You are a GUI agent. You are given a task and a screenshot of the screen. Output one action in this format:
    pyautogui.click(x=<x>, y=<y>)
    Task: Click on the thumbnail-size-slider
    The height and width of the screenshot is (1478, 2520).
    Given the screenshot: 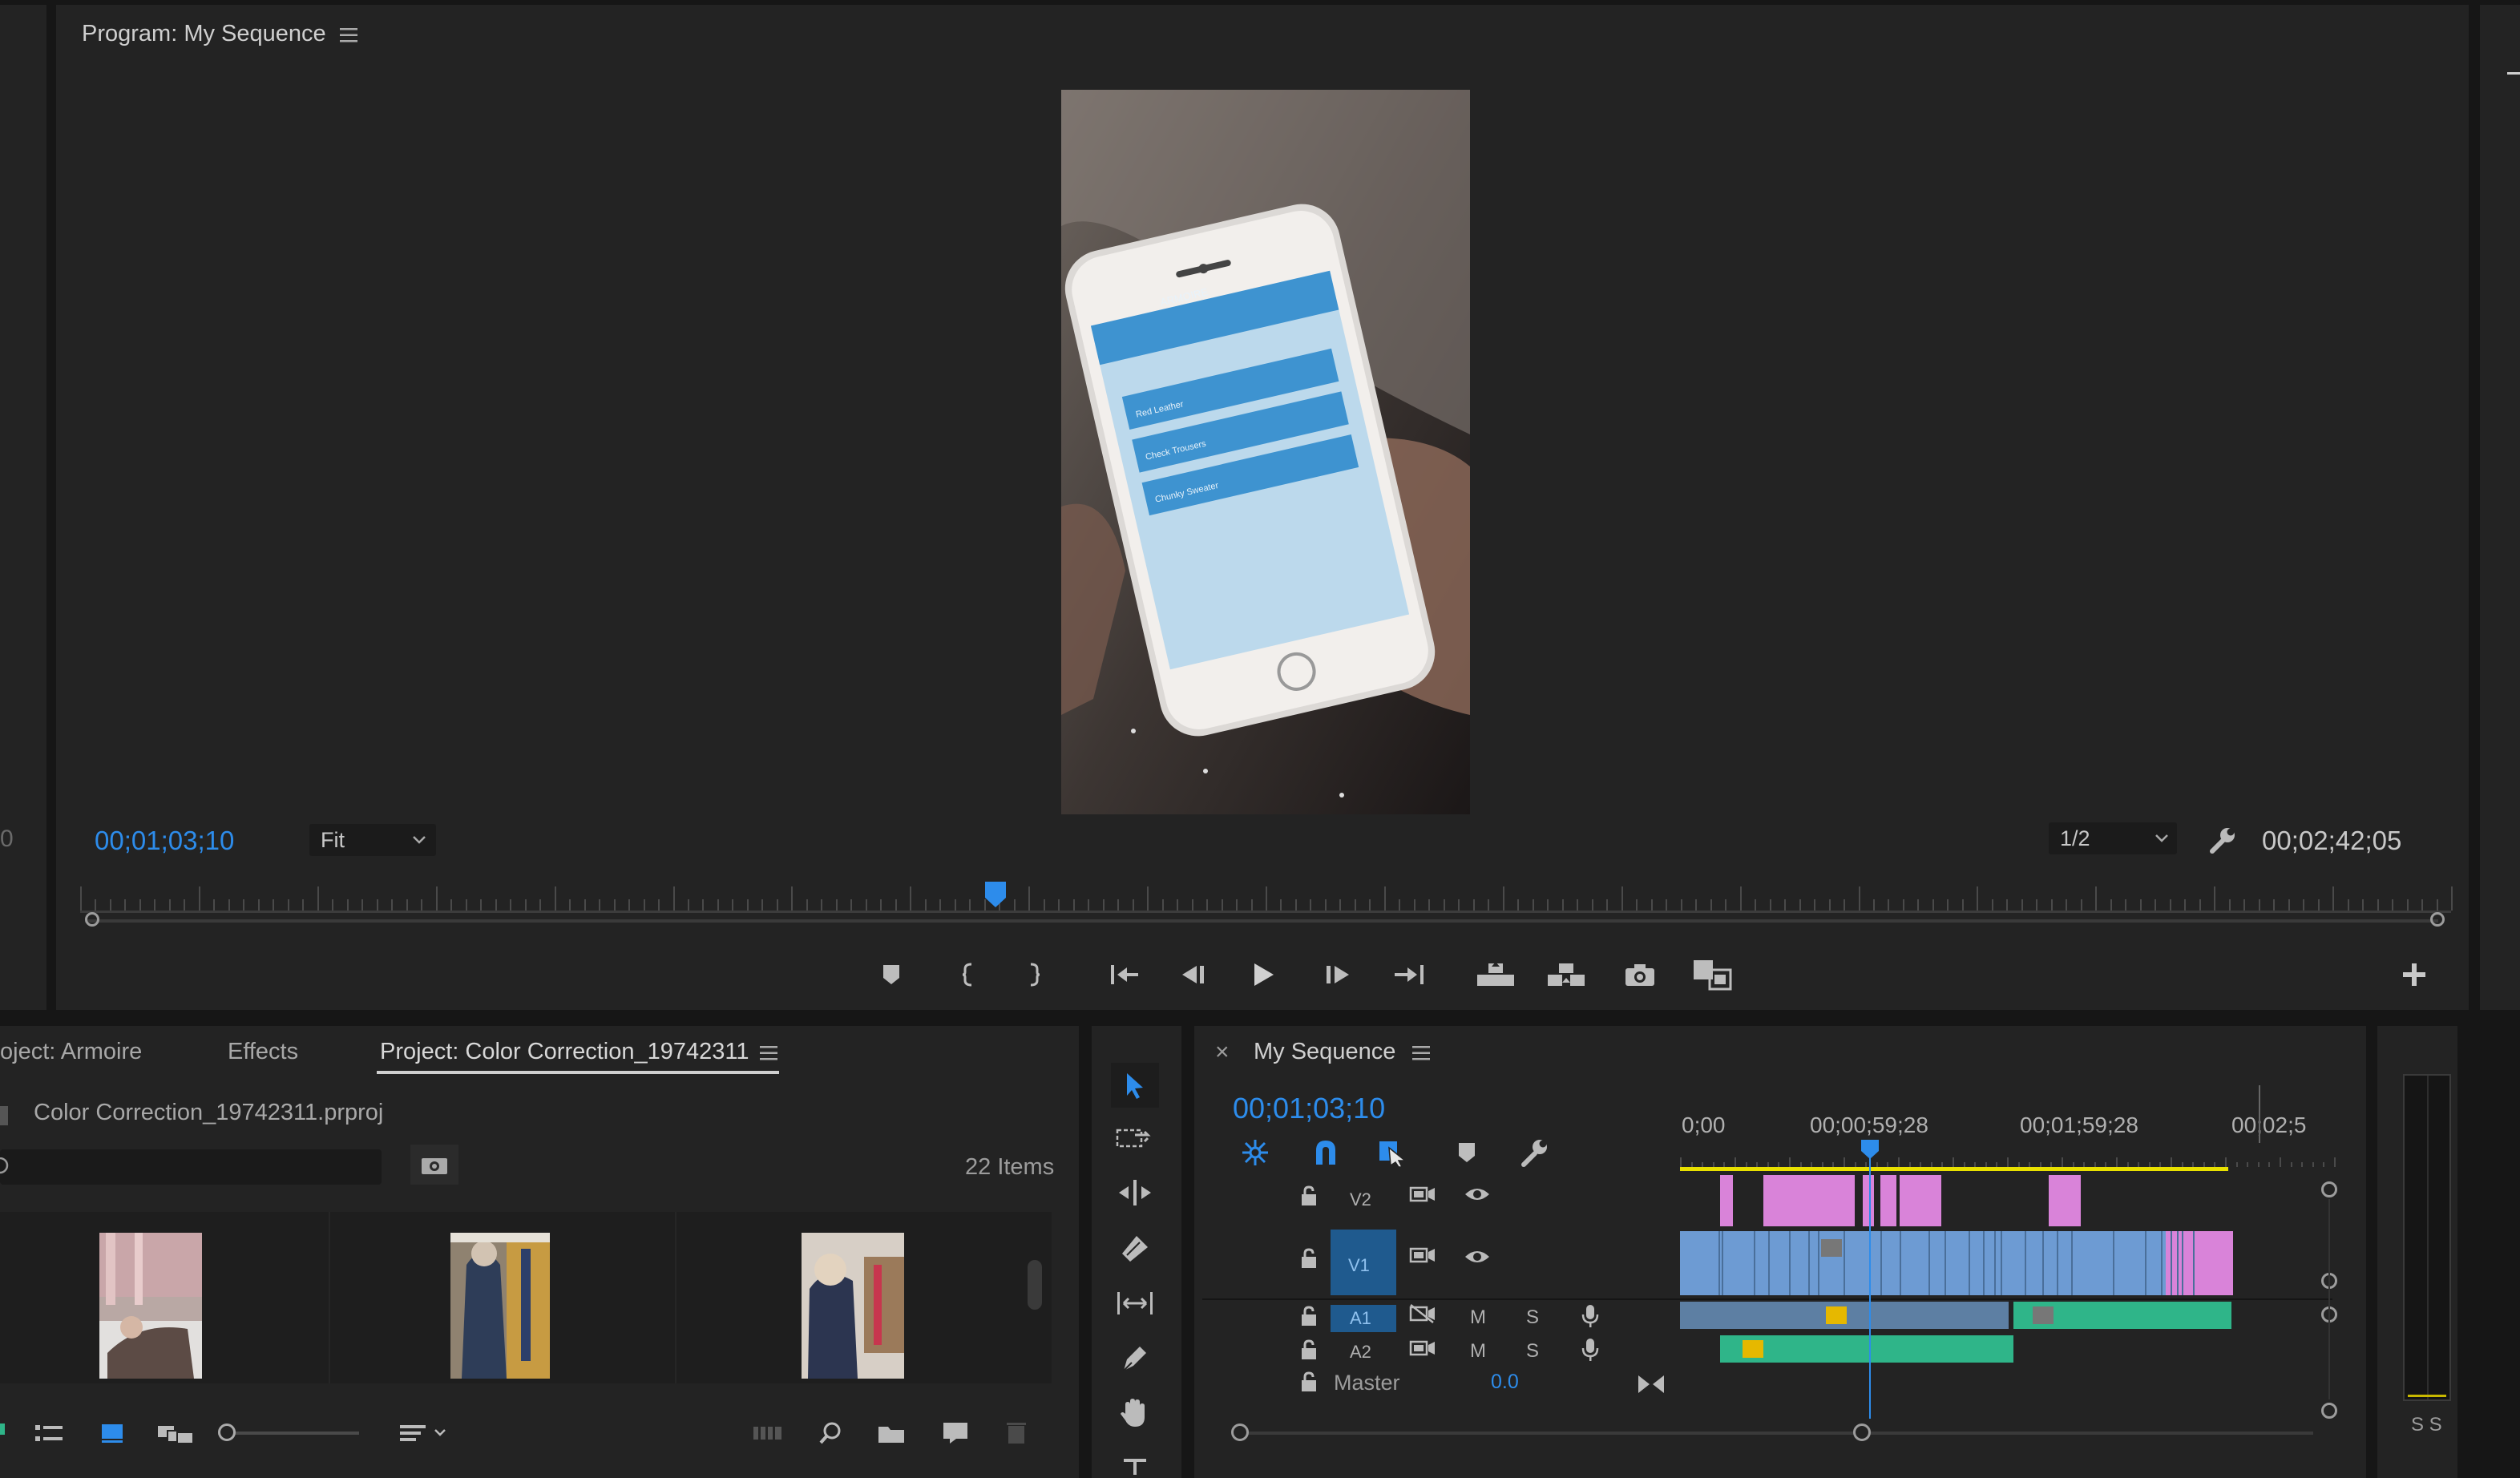 What is the action you would take?
    pyautogui.click(x=288, y=1433)
    